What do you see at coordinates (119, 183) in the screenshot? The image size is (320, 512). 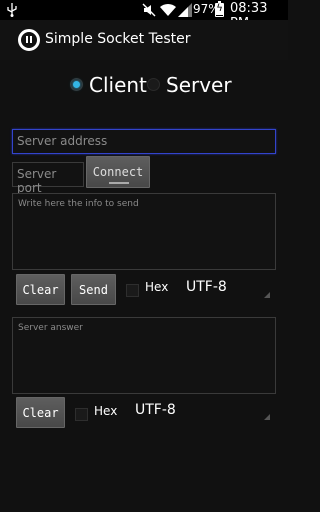 I see `connect-button-indicator` at bounding box center [119, 183].